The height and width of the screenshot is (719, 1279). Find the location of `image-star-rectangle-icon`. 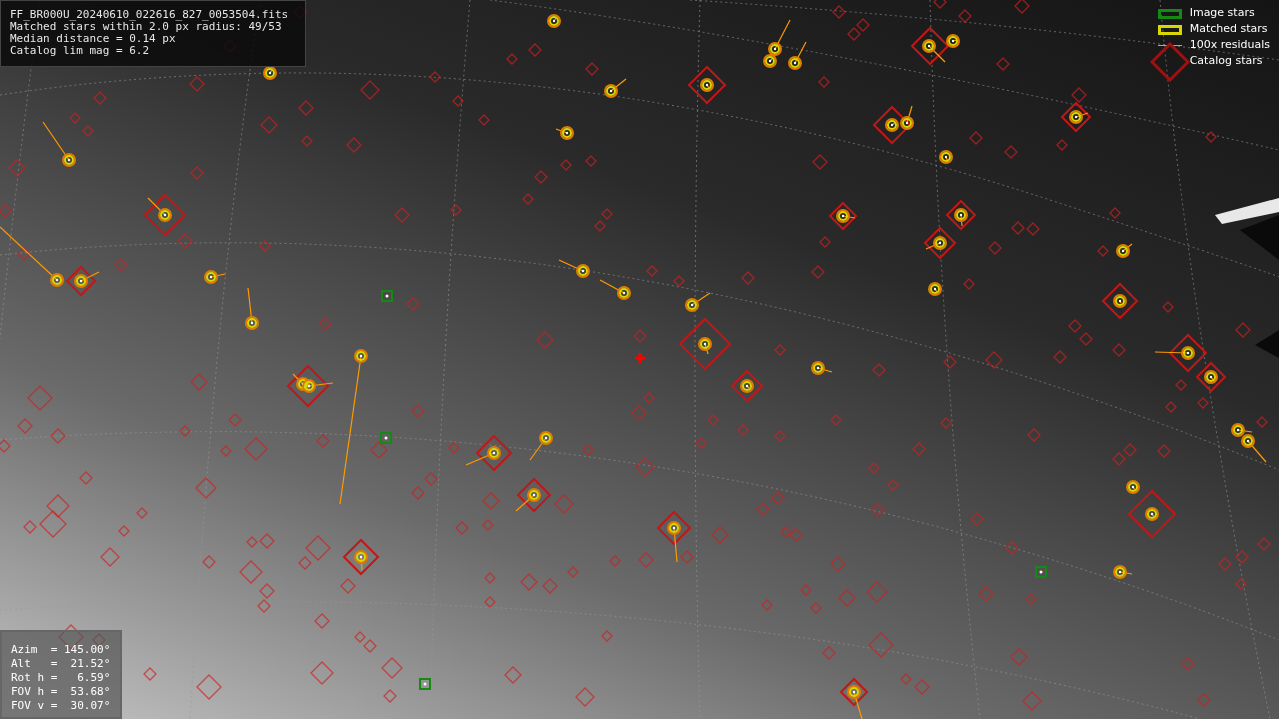

image-star-rectangle-icon is located at coordinates (1169, 13).